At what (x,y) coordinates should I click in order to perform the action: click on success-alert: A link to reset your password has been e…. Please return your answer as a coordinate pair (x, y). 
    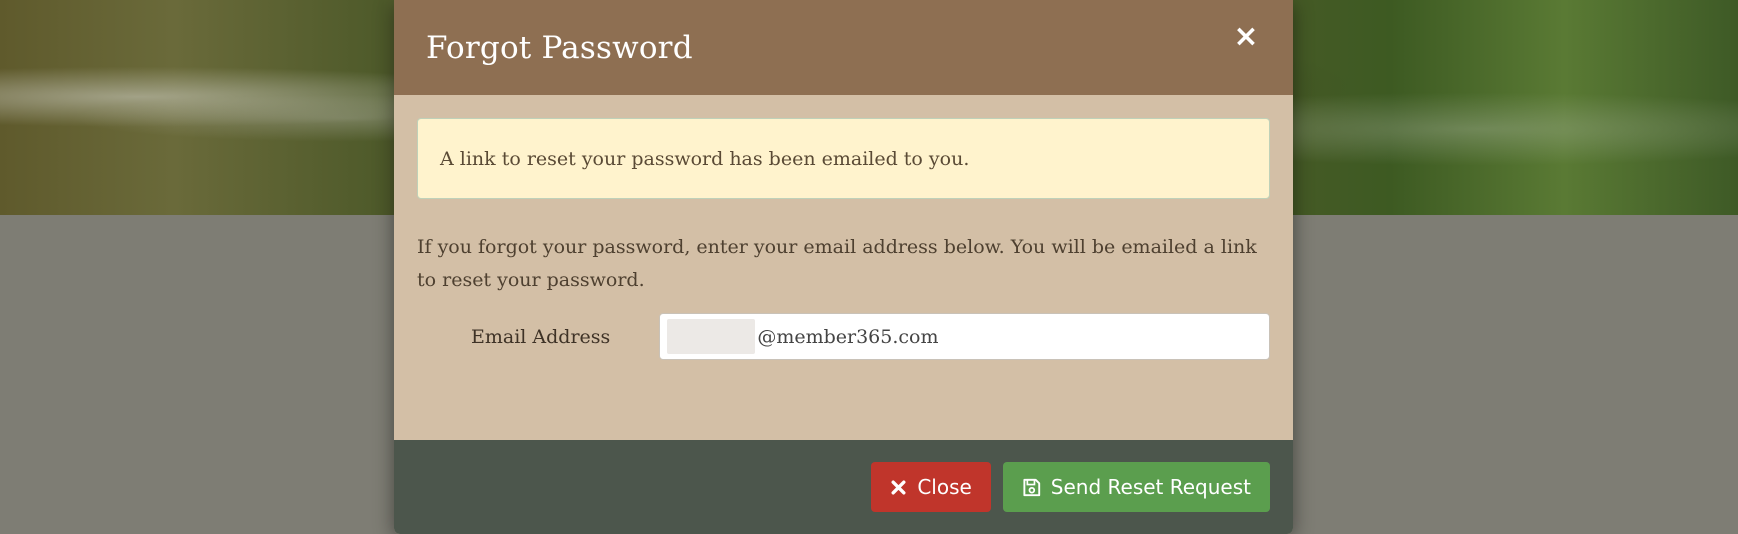
    Looking at the image, I should click on (843, 158).